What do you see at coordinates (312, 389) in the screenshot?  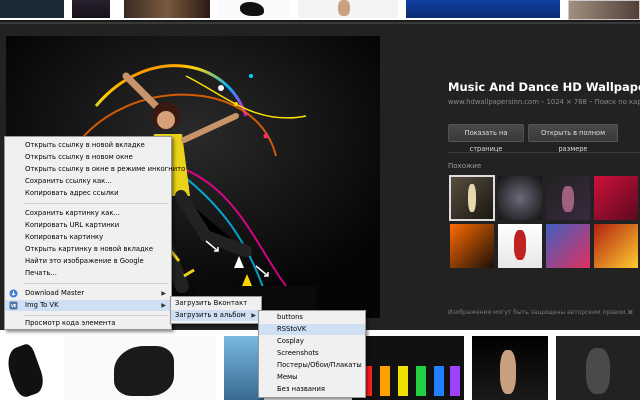 I see `album-item-untitled: Без названия` at bounding box center [312, 389].